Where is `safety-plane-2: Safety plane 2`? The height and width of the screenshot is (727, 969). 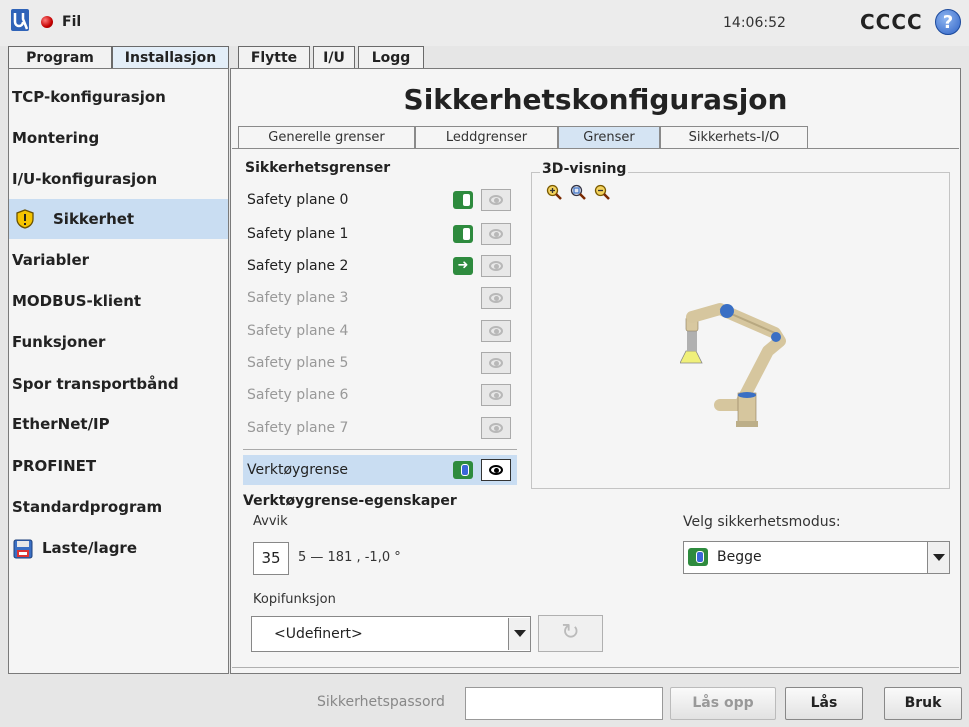 safety-plane-2: Safety plane 2 is located at coordinates (382, 266).